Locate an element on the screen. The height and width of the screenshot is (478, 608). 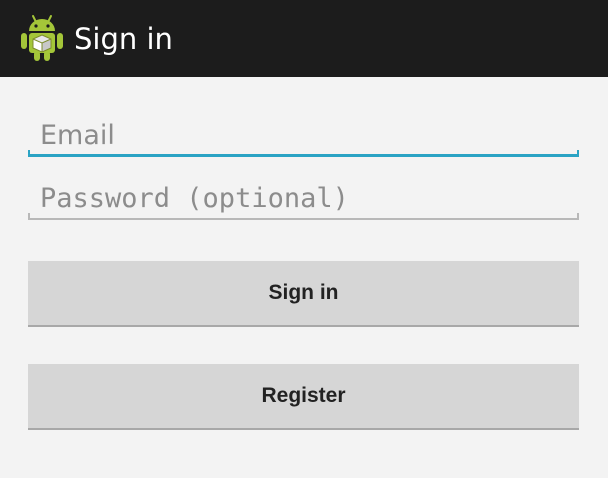
password-field-container is located at coordinates (303, 198).